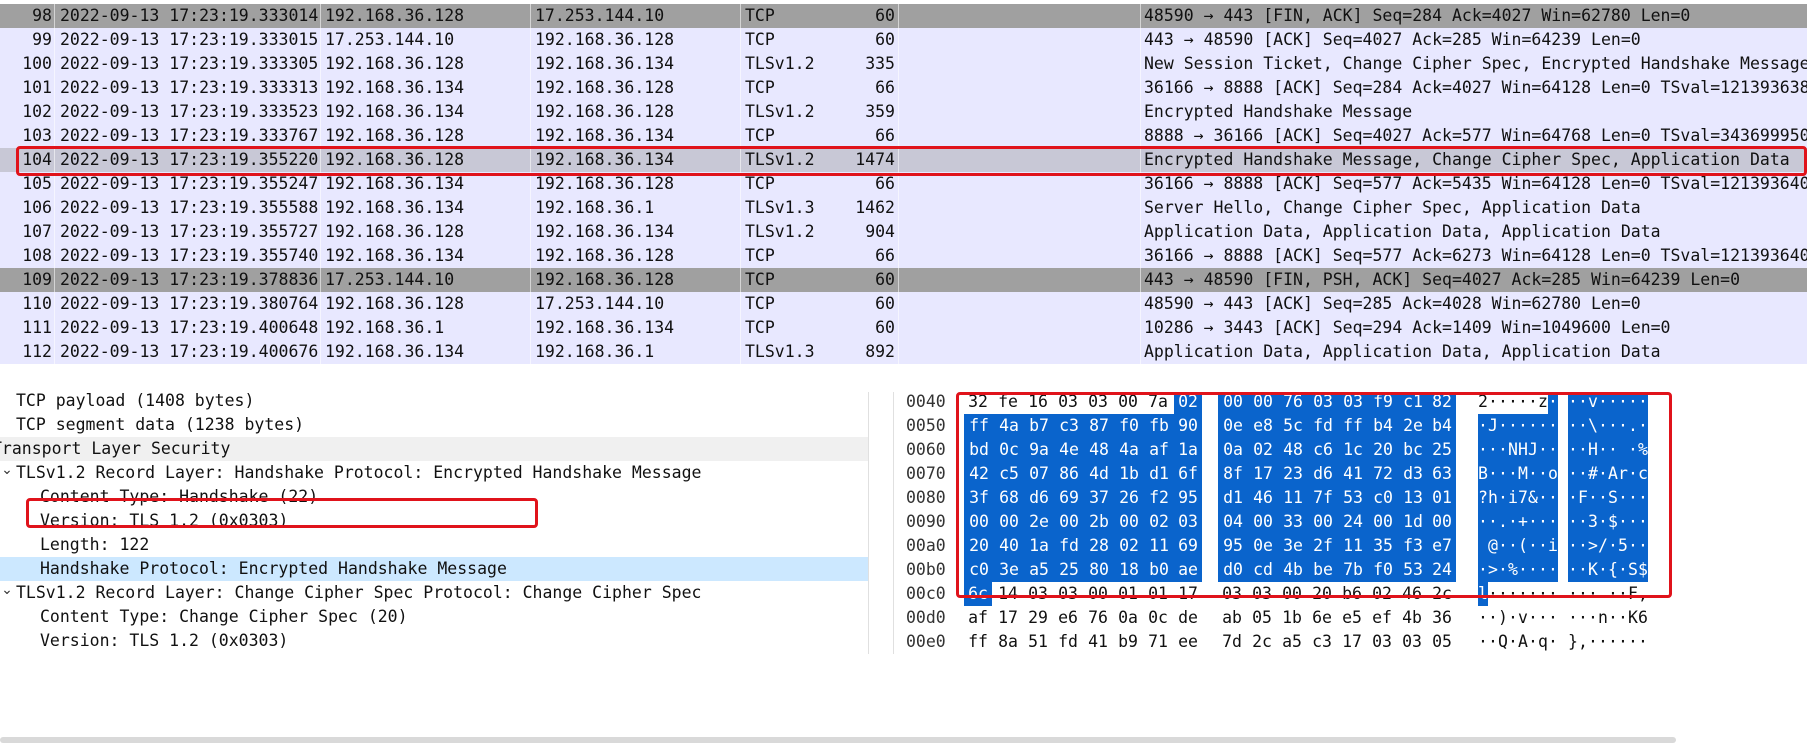 Image resolution: width=1807 pixels, height=743 pixels. What do you see at coordinates (1233, 450) in the screenshot?
I see `hex-byte: 0a` at bounding box center [1233, 450].